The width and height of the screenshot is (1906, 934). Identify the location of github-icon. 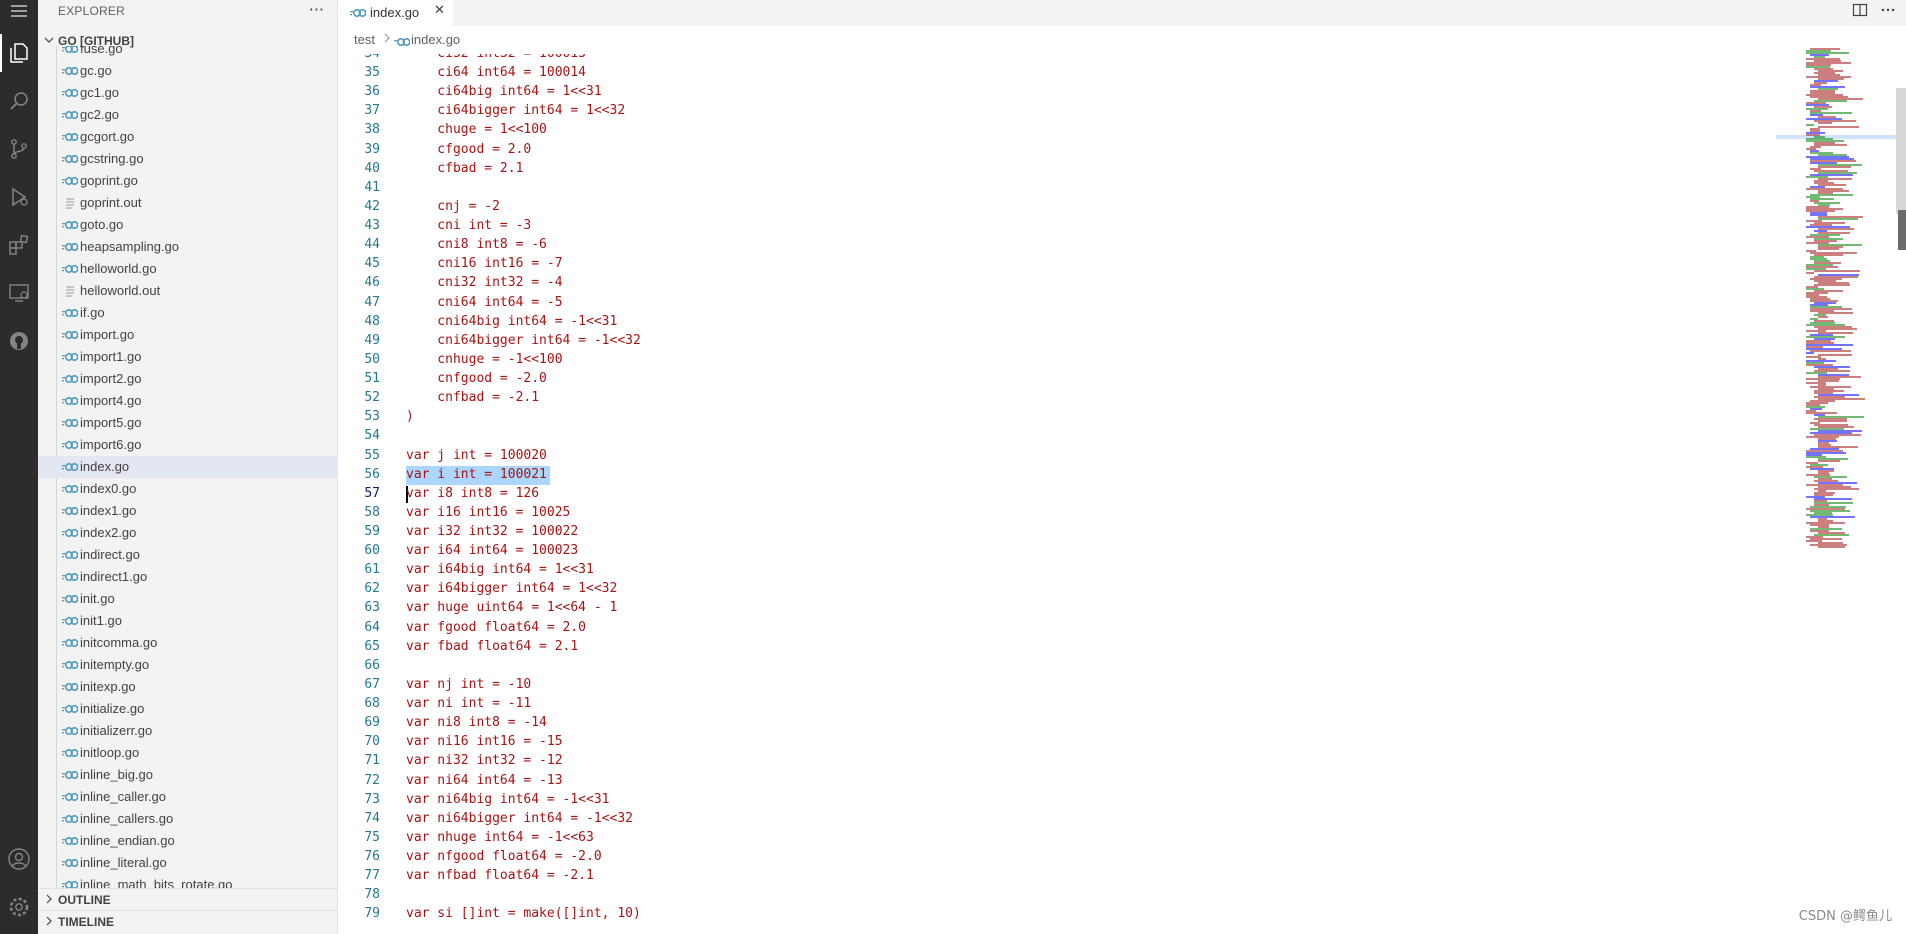
(19, 341).